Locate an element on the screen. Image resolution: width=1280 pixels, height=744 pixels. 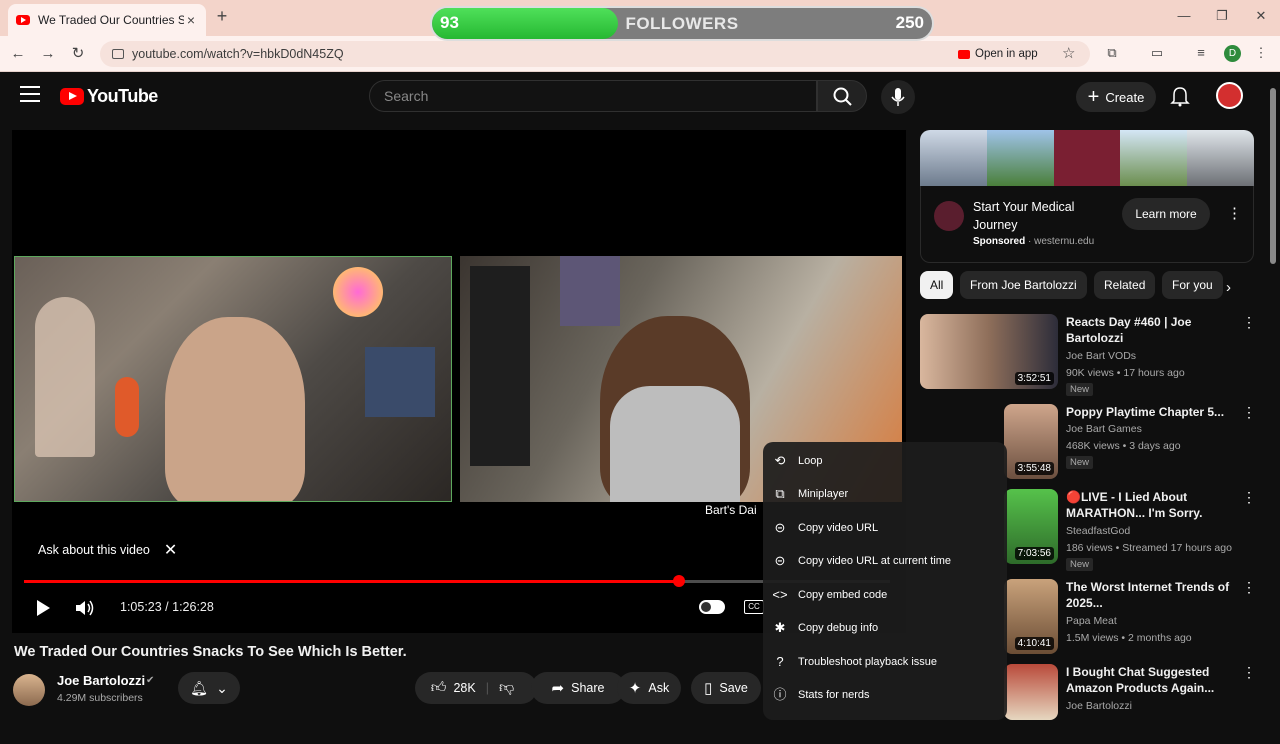
url-text: youtube.com/watch?v=hbkD0dN45ZQ is located at coordinates (238, 54).